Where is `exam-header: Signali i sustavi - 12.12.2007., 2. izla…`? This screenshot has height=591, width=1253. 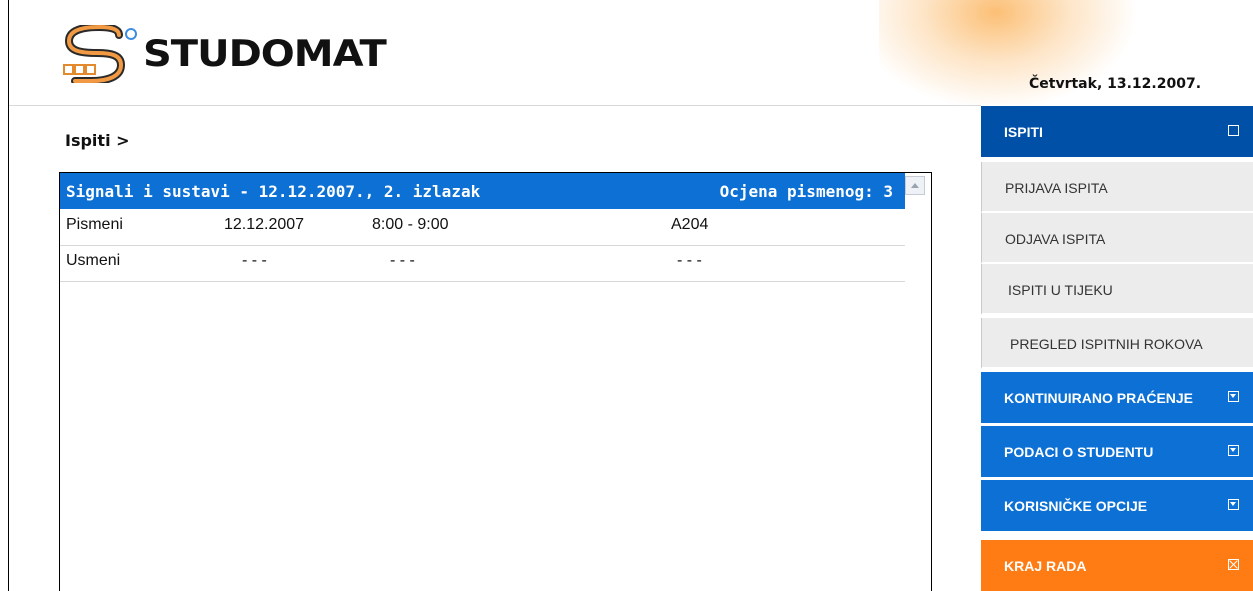 exam-header: Signali i sustavi - 12.12.2007., 2. izla… is located at coordinates (482, 191).